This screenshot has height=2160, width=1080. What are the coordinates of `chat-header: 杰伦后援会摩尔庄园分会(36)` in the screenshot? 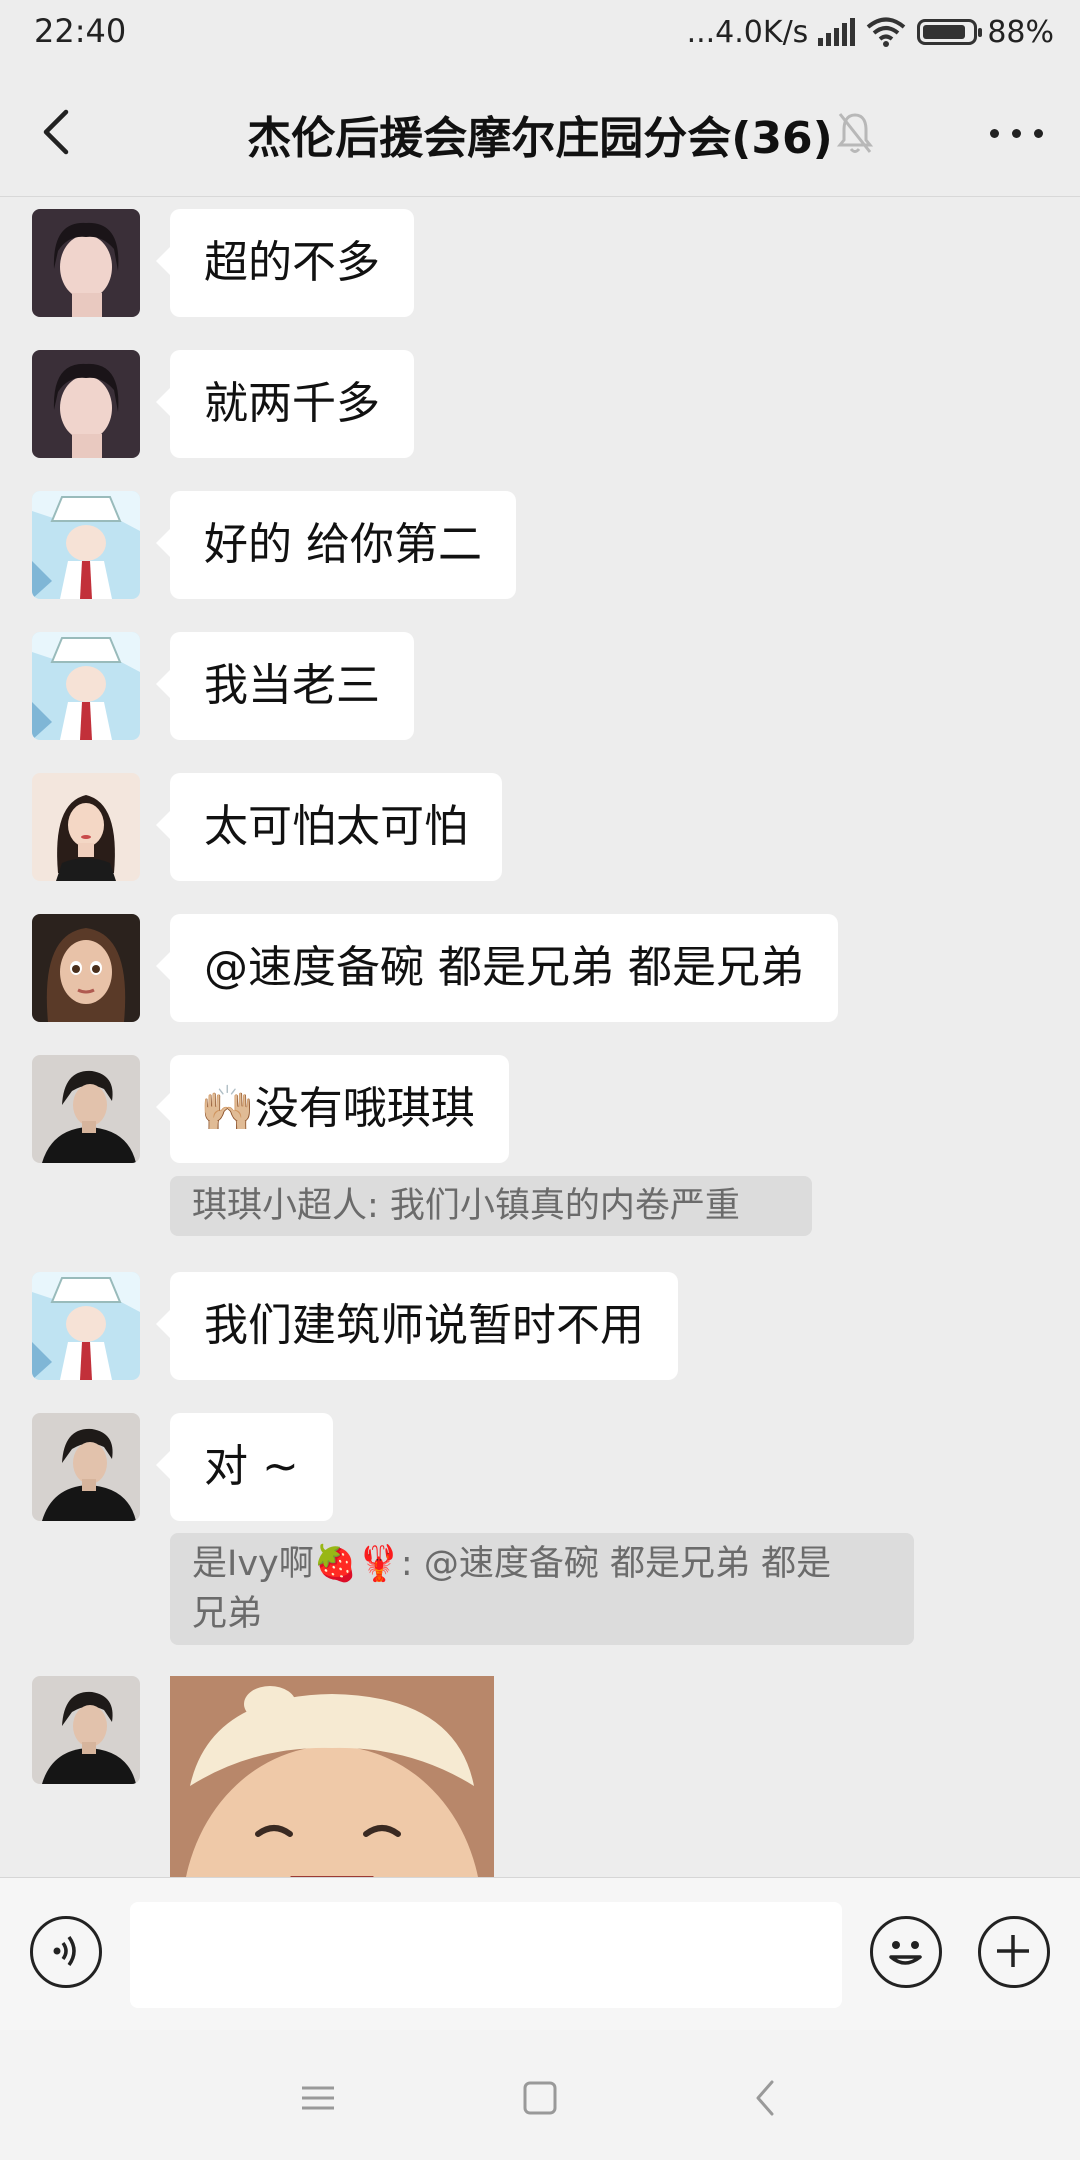 It's located at (540, 131).